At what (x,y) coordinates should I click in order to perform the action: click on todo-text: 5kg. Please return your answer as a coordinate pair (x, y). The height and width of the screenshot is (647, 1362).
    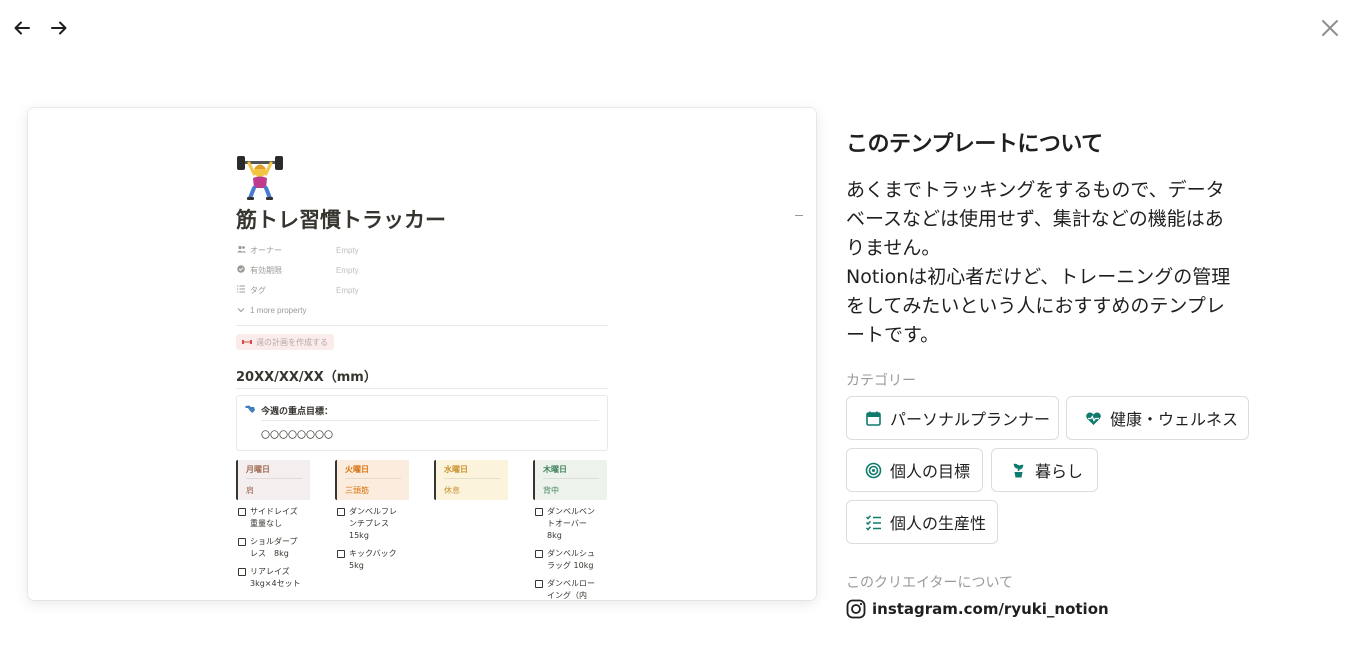
    Looking at the image, I should click on (356, 565).